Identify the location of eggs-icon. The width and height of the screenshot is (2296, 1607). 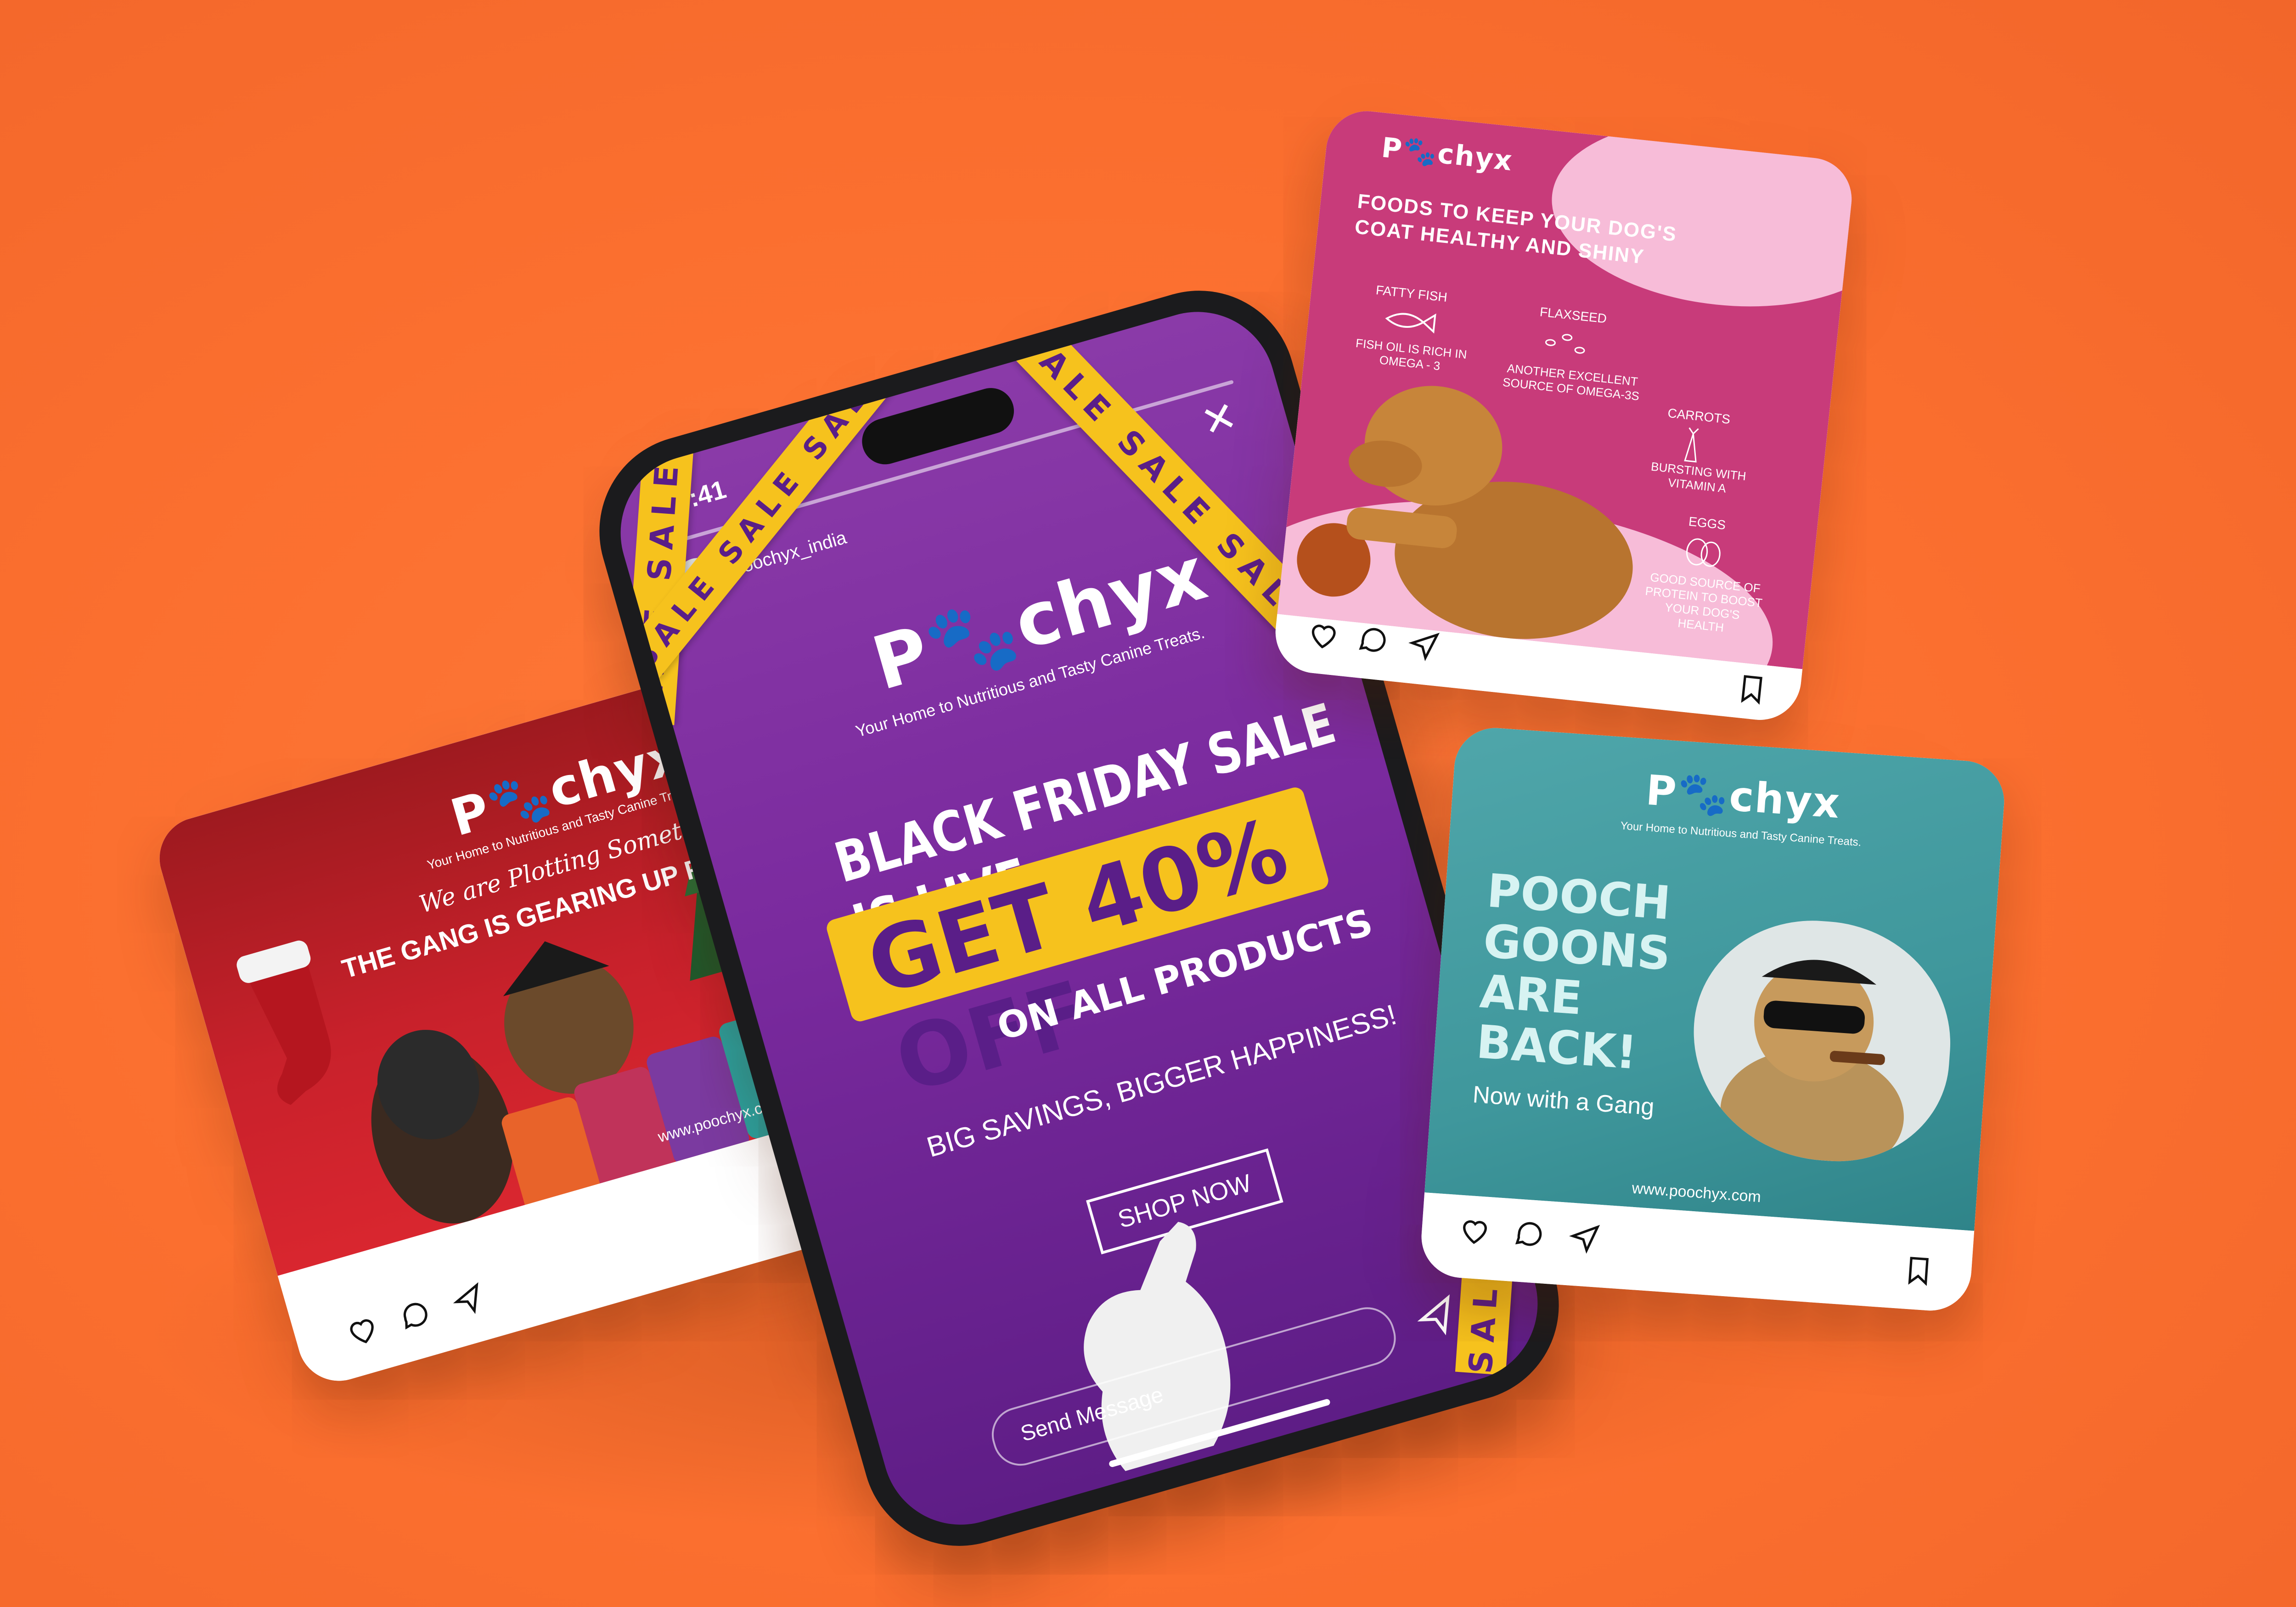
(1703, 552).